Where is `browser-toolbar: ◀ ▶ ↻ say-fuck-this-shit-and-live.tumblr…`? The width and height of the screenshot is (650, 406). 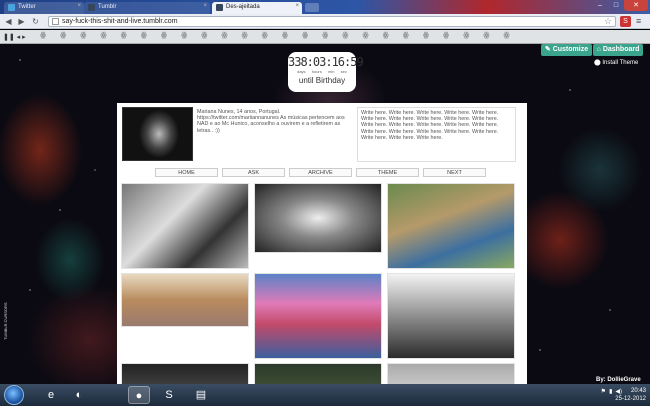 browser-toolbar: ◀ ▶ ↻ say-fuck-this-shit-and-live.tumblr… is located at coordinates (325, 21).